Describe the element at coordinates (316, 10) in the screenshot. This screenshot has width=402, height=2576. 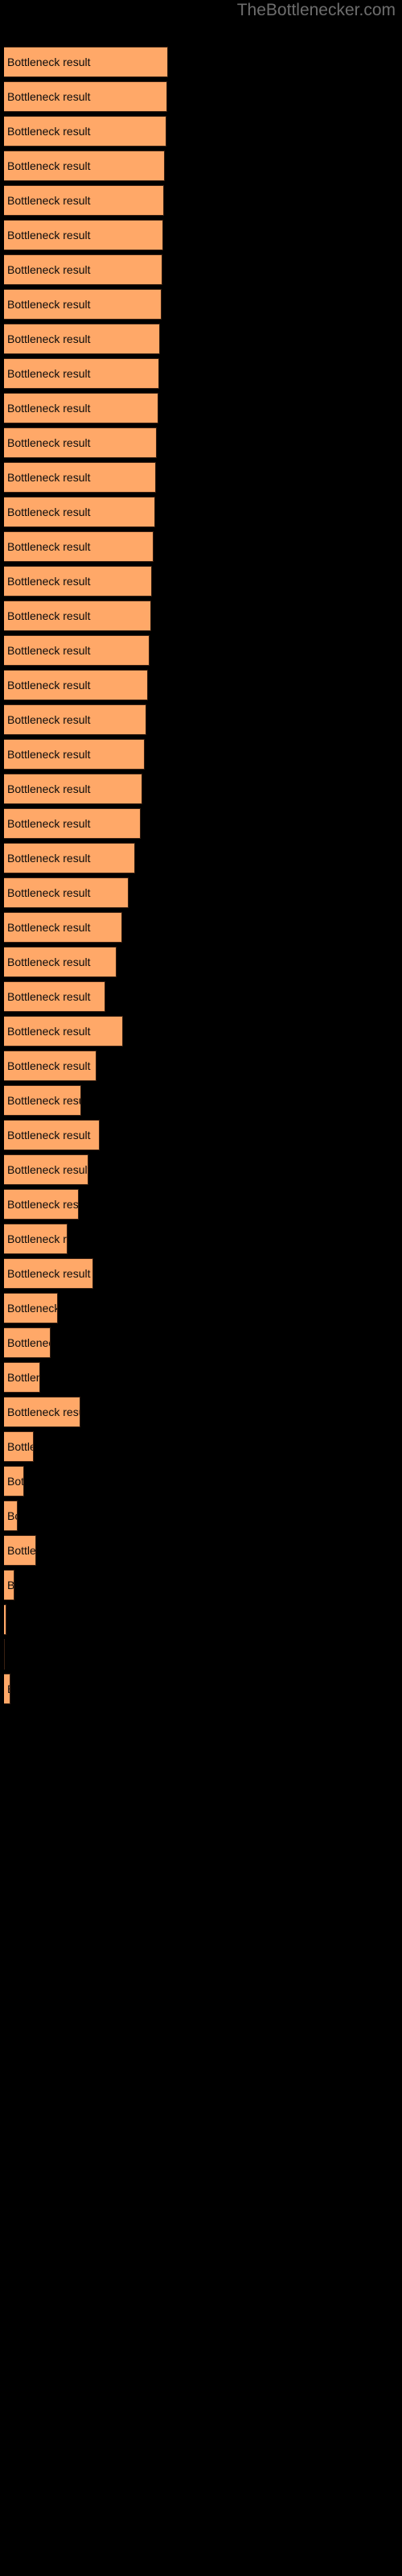
I see `site-watermark: TheBottlenecker.com` at that location.